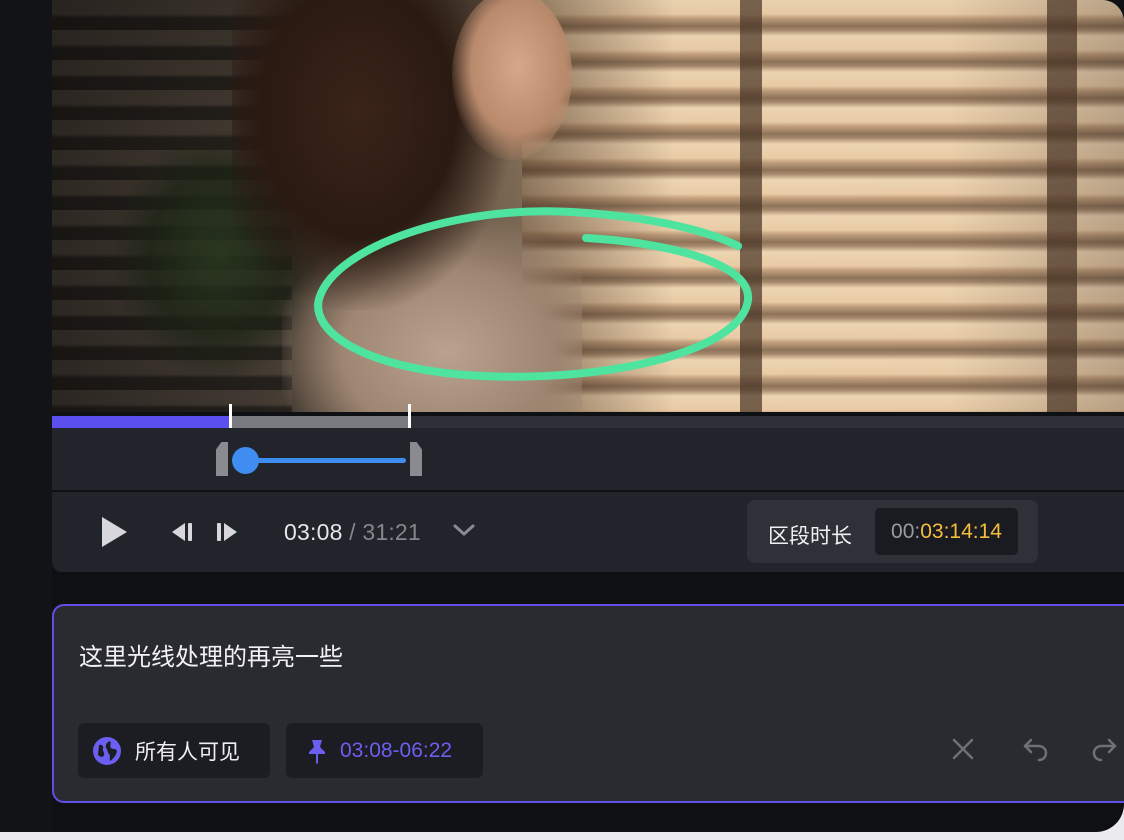 The height and width of the screenshot is (840, 1124). Describe the element at coordinates (391, 532) in the screenshot. I see `total-time: 31:21` at that location.